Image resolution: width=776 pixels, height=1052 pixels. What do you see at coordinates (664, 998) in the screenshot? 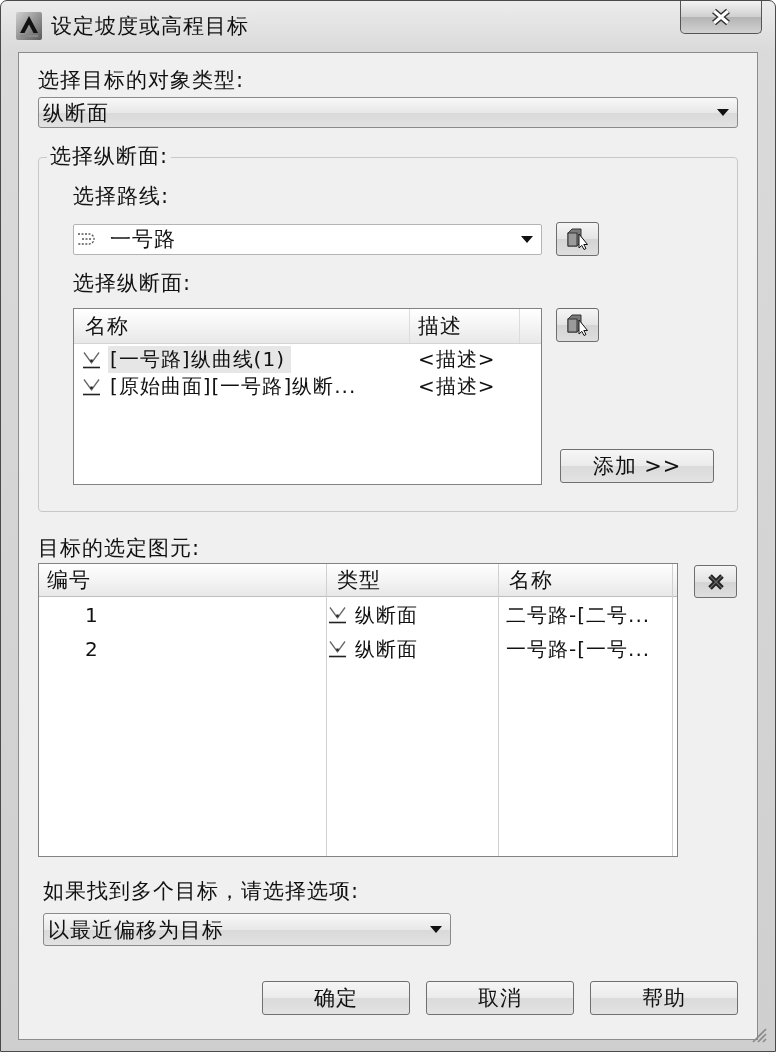
I see `dialog-button: 帮助` at bounding box center [664, 998].